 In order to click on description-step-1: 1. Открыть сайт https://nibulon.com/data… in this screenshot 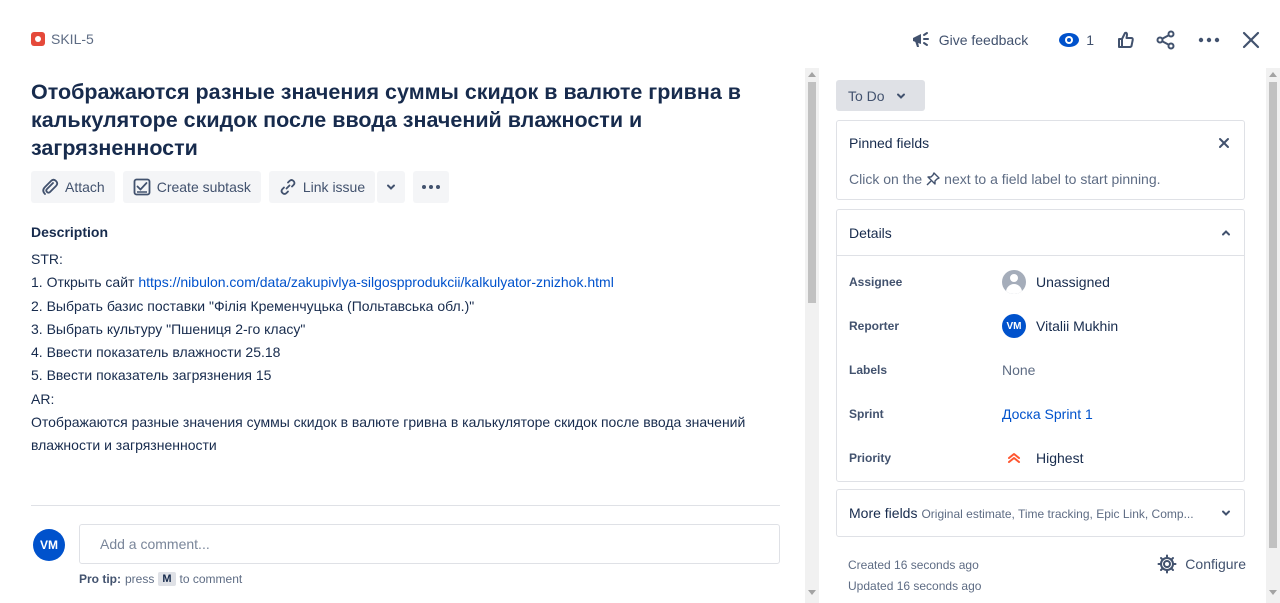, I will do `click(401, 282)`.